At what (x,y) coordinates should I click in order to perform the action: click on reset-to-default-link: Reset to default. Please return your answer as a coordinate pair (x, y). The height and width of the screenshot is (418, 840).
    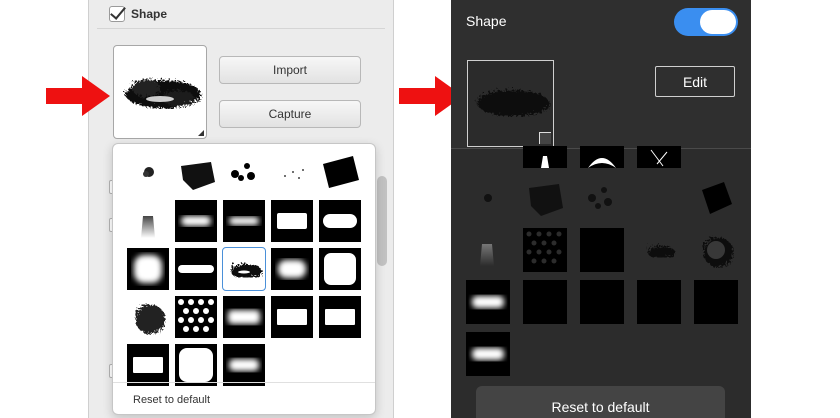
    Looking at the image, I should click on (171, 400).